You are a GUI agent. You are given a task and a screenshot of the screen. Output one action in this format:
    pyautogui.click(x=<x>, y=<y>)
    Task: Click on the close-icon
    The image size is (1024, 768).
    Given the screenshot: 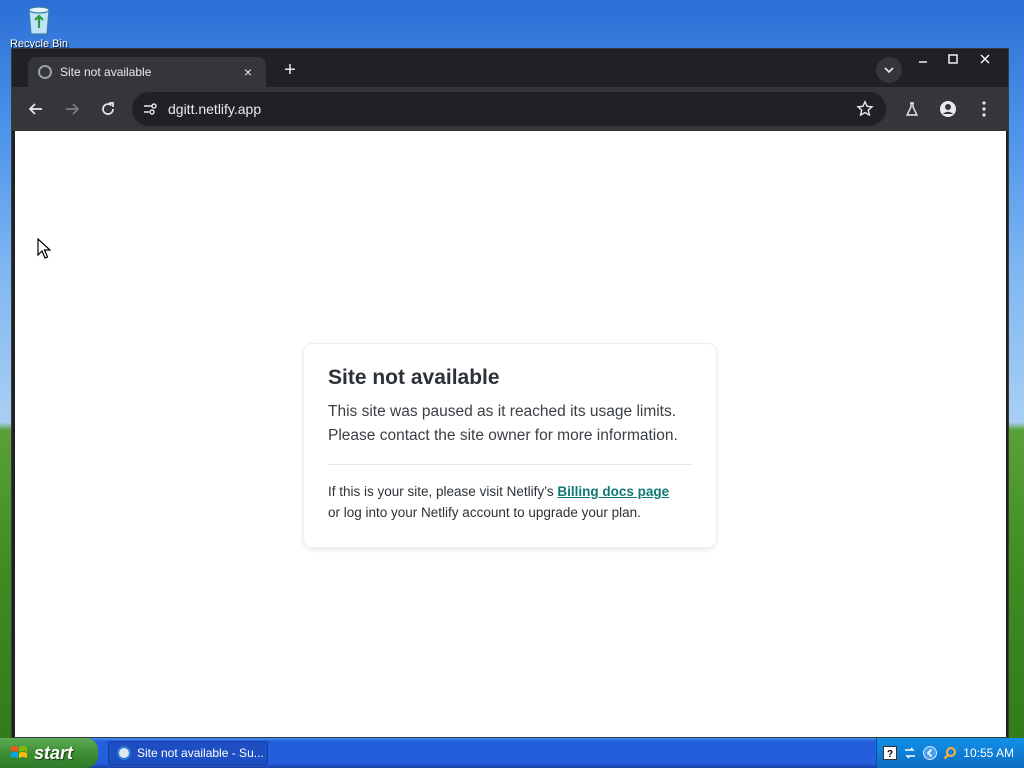 What is the action you would take?
    pyautogui.click(x=985, y=59)
    